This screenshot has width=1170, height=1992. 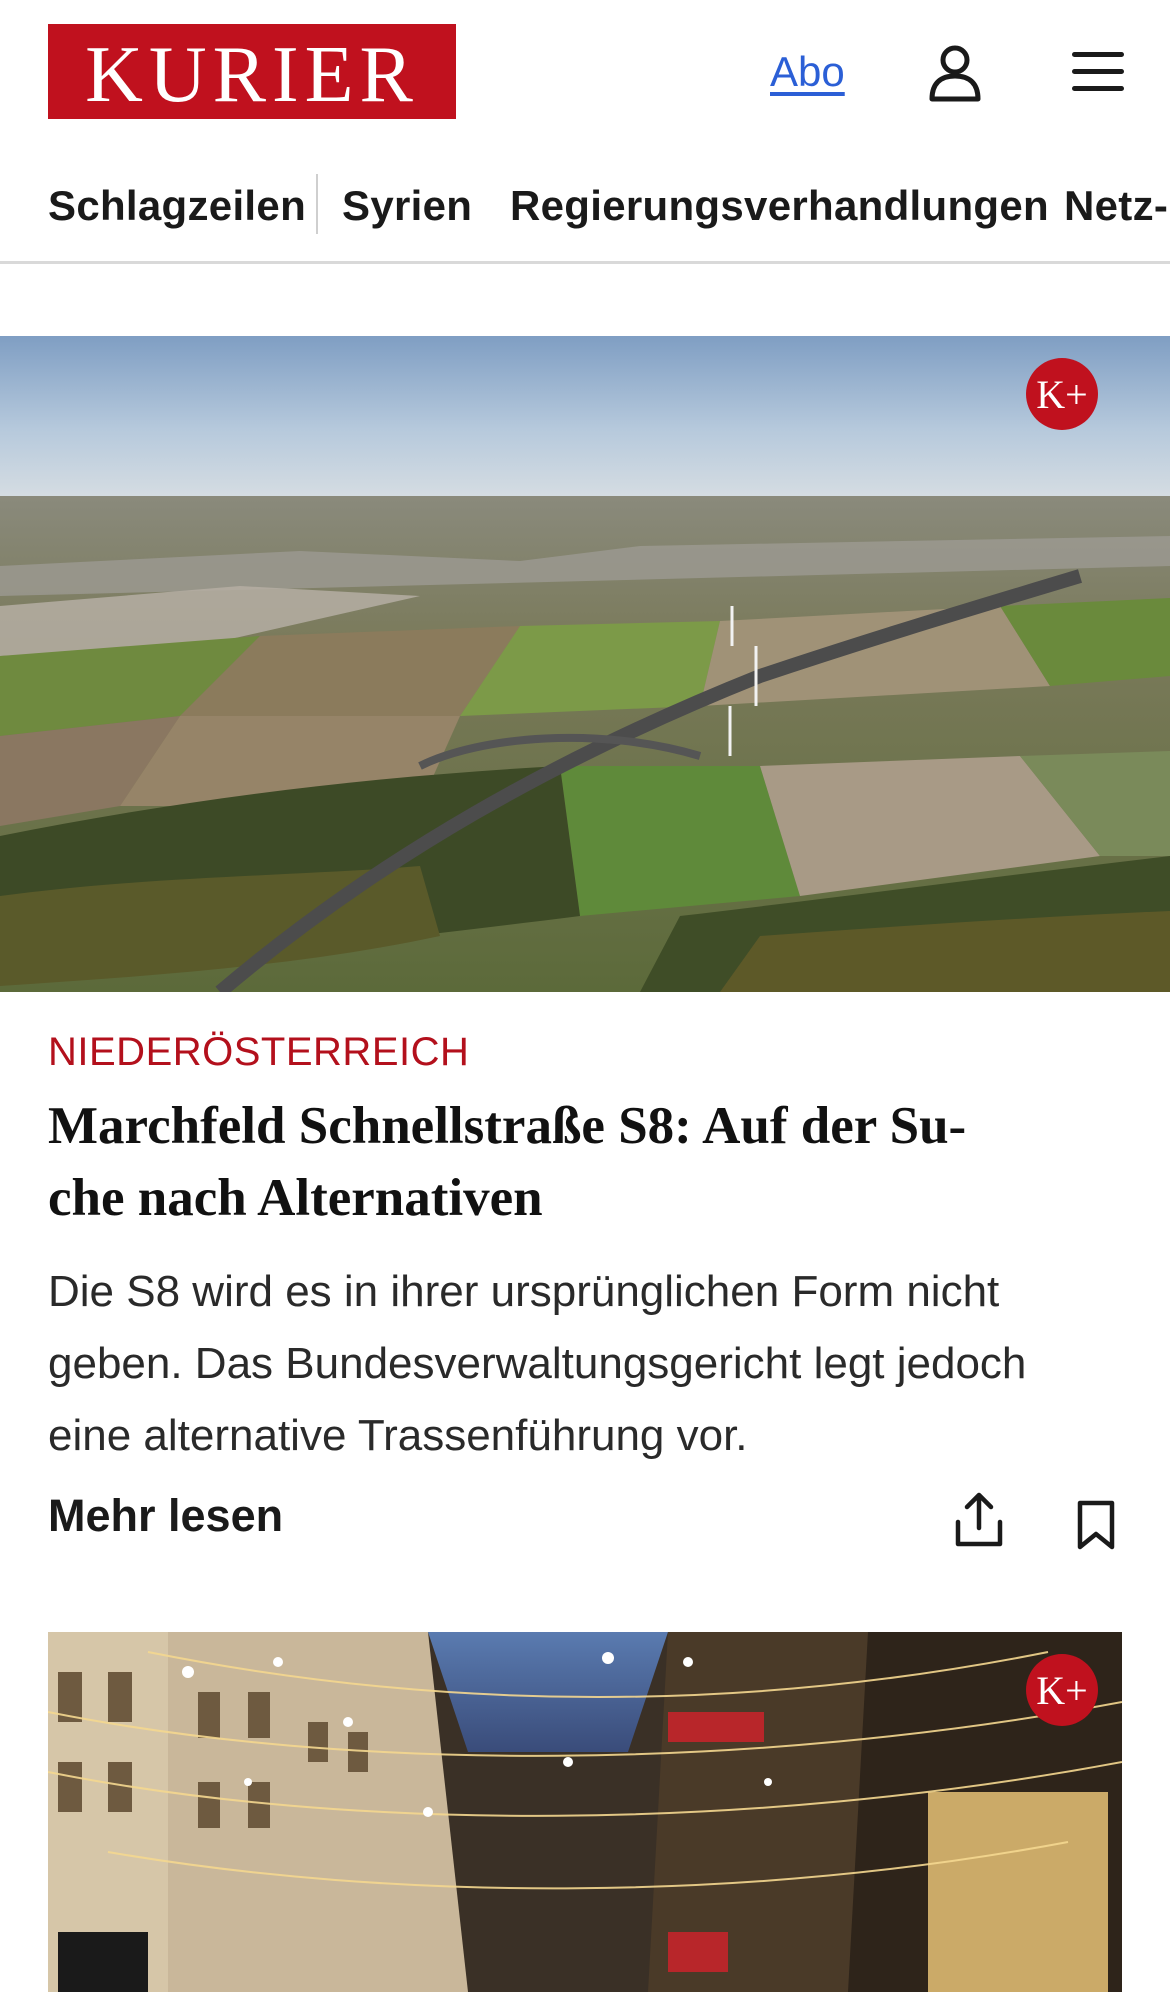 I want to click on nav-item-schlagzeilen: Schlagzeilen, so click(x=177, y=206).